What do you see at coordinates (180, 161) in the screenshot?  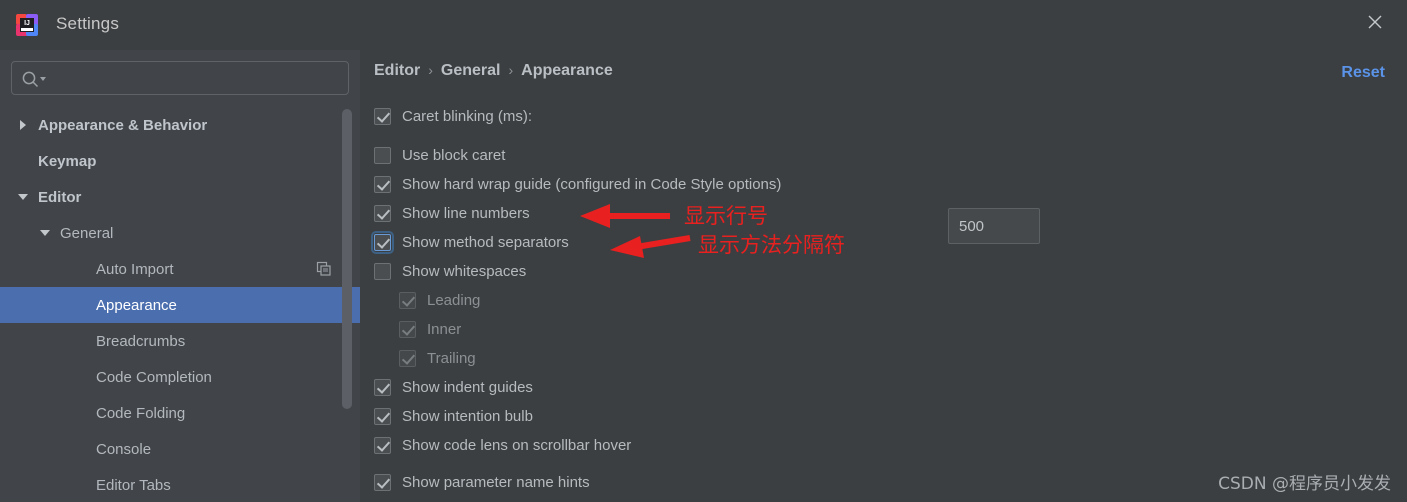 I see `sidebar-item-keymap: Keymap` at bounding box center [180, 161].